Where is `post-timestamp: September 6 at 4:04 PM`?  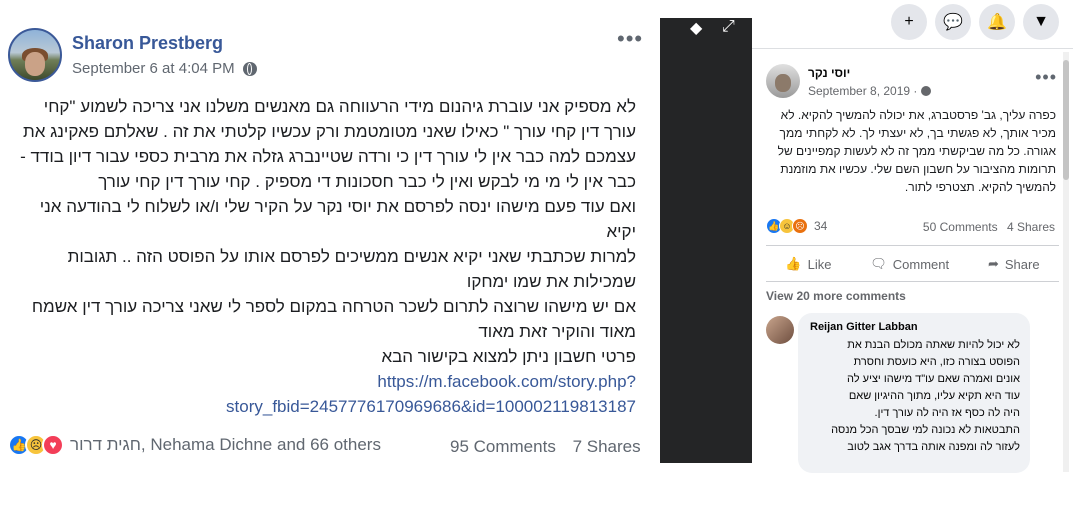 post-timestamp: September 6 at 4:04 PM is located at coordinates (153, 68).